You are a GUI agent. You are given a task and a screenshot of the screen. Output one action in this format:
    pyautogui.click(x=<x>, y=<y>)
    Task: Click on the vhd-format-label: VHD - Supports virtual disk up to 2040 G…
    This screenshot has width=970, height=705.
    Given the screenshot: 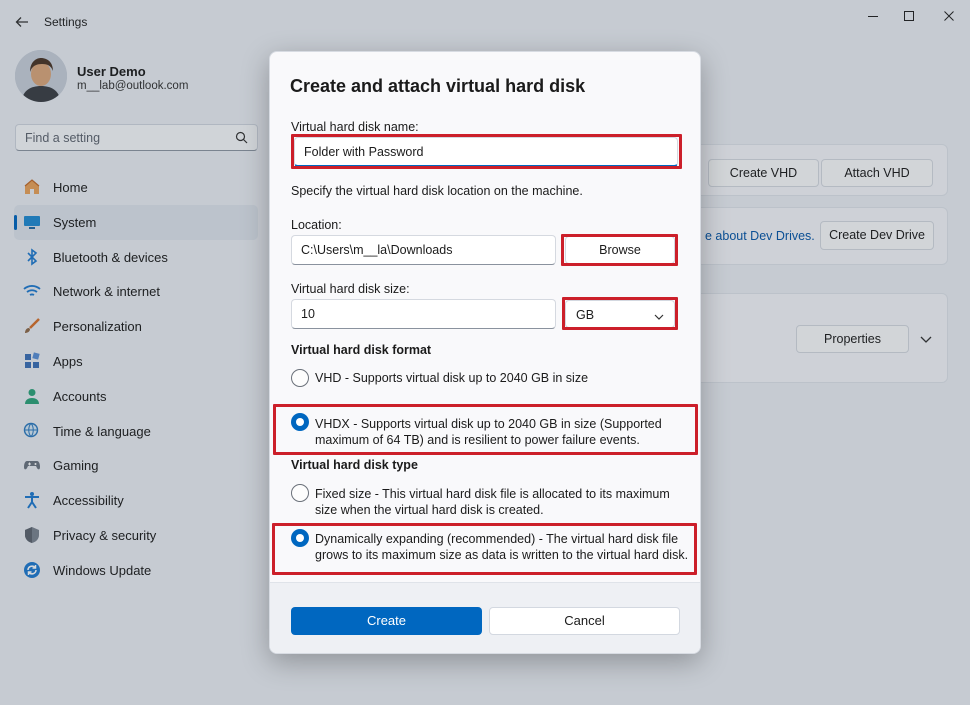 What is the action you would take?
    pyautogui.click(x=451, y=378)
    